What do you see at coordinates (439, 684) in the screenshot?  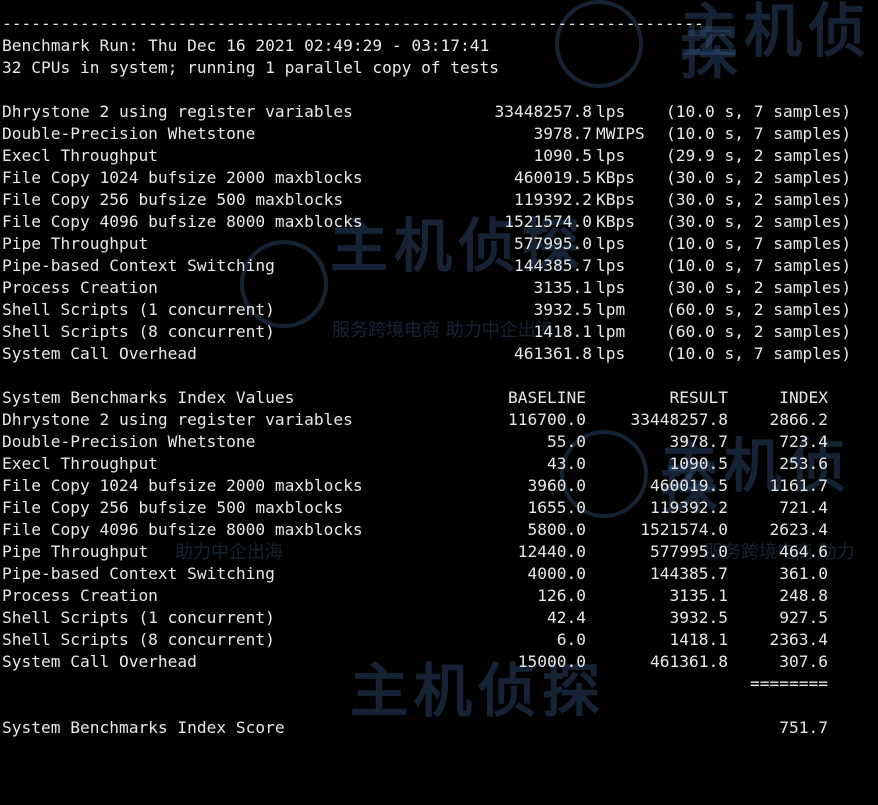 I see `score-underline-row: ========` at bounding box center [439, 684].